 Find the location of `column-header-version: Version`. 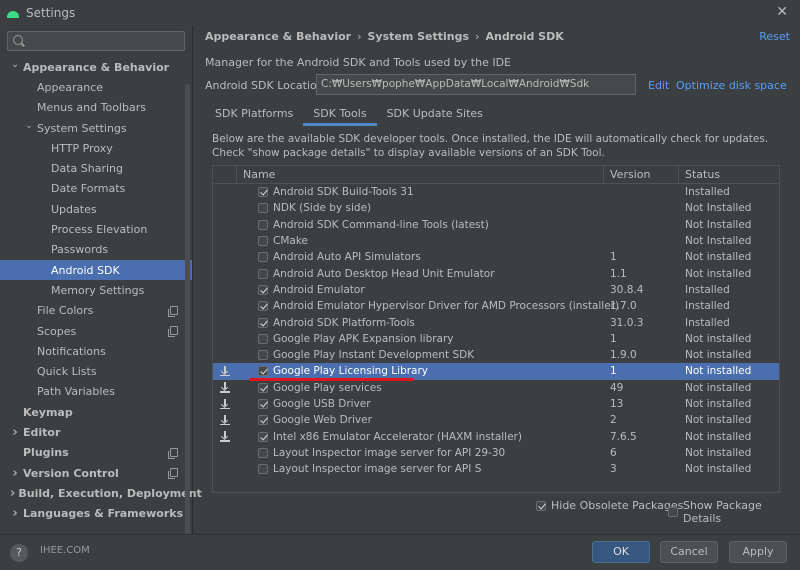

column-header-version: Version is located at coordinates (641, 175).